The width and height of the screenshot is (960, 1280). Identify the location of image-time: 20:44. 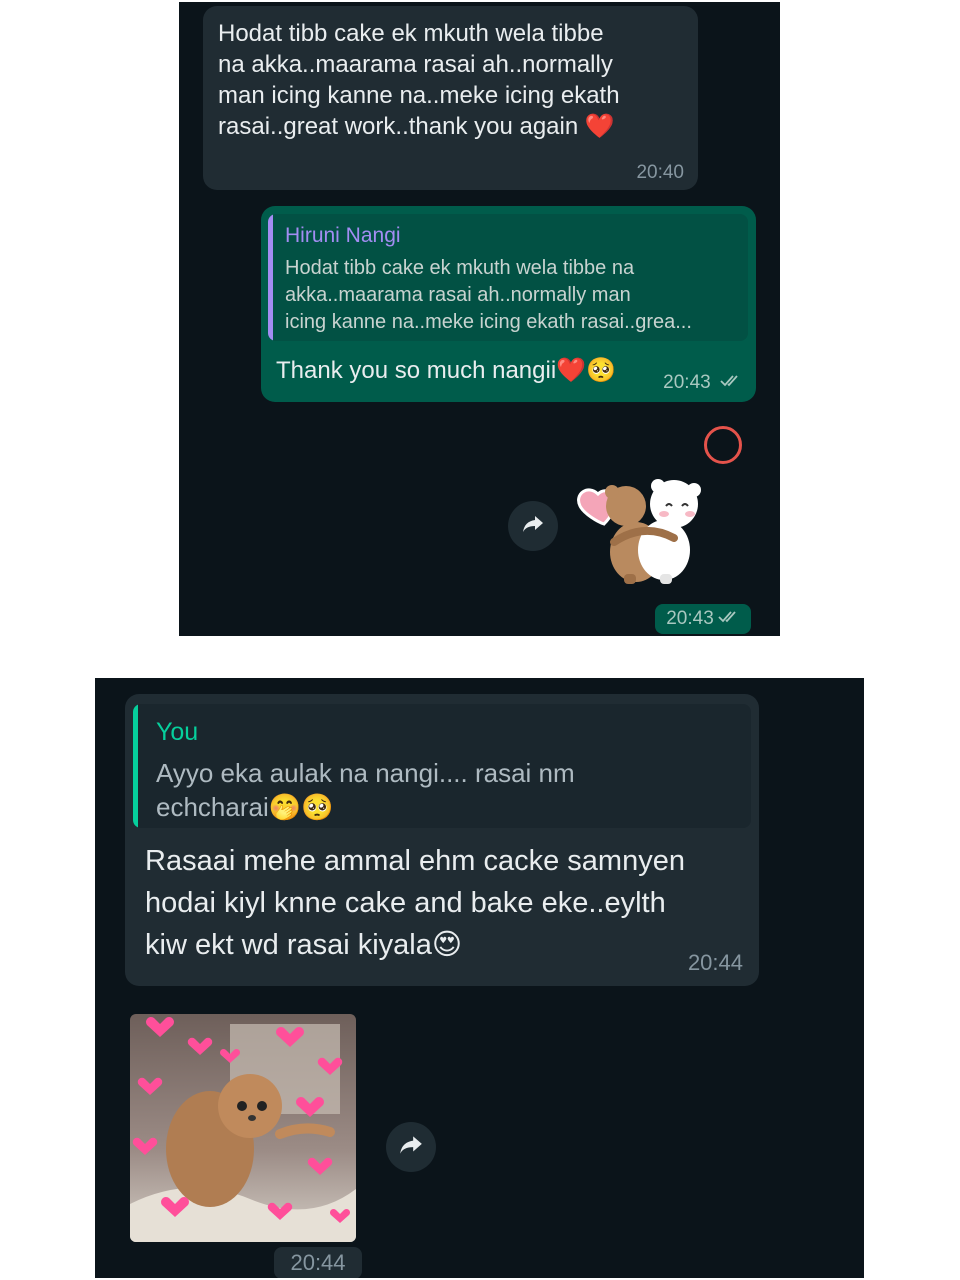
(318, 1262).